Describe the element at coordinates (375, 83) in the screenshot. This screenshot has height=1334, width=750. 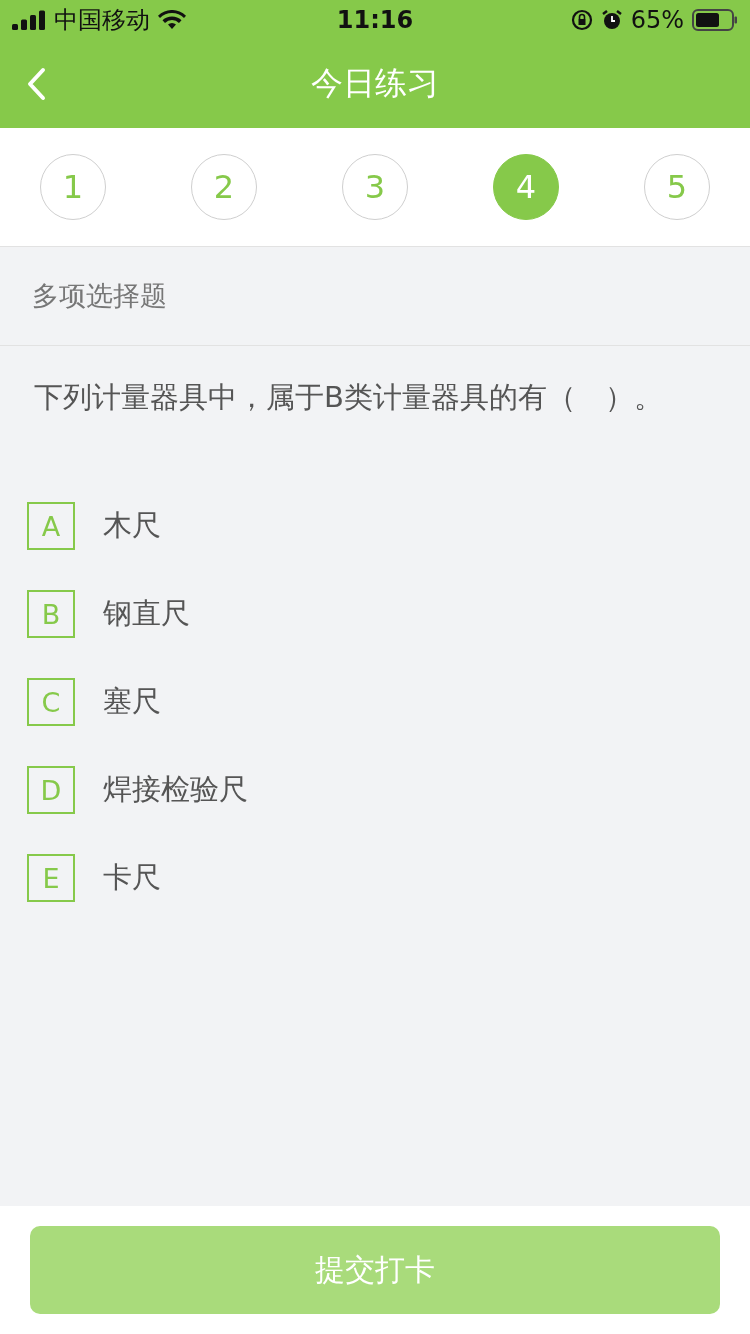
I see `page-title: 今日练习` at that location.